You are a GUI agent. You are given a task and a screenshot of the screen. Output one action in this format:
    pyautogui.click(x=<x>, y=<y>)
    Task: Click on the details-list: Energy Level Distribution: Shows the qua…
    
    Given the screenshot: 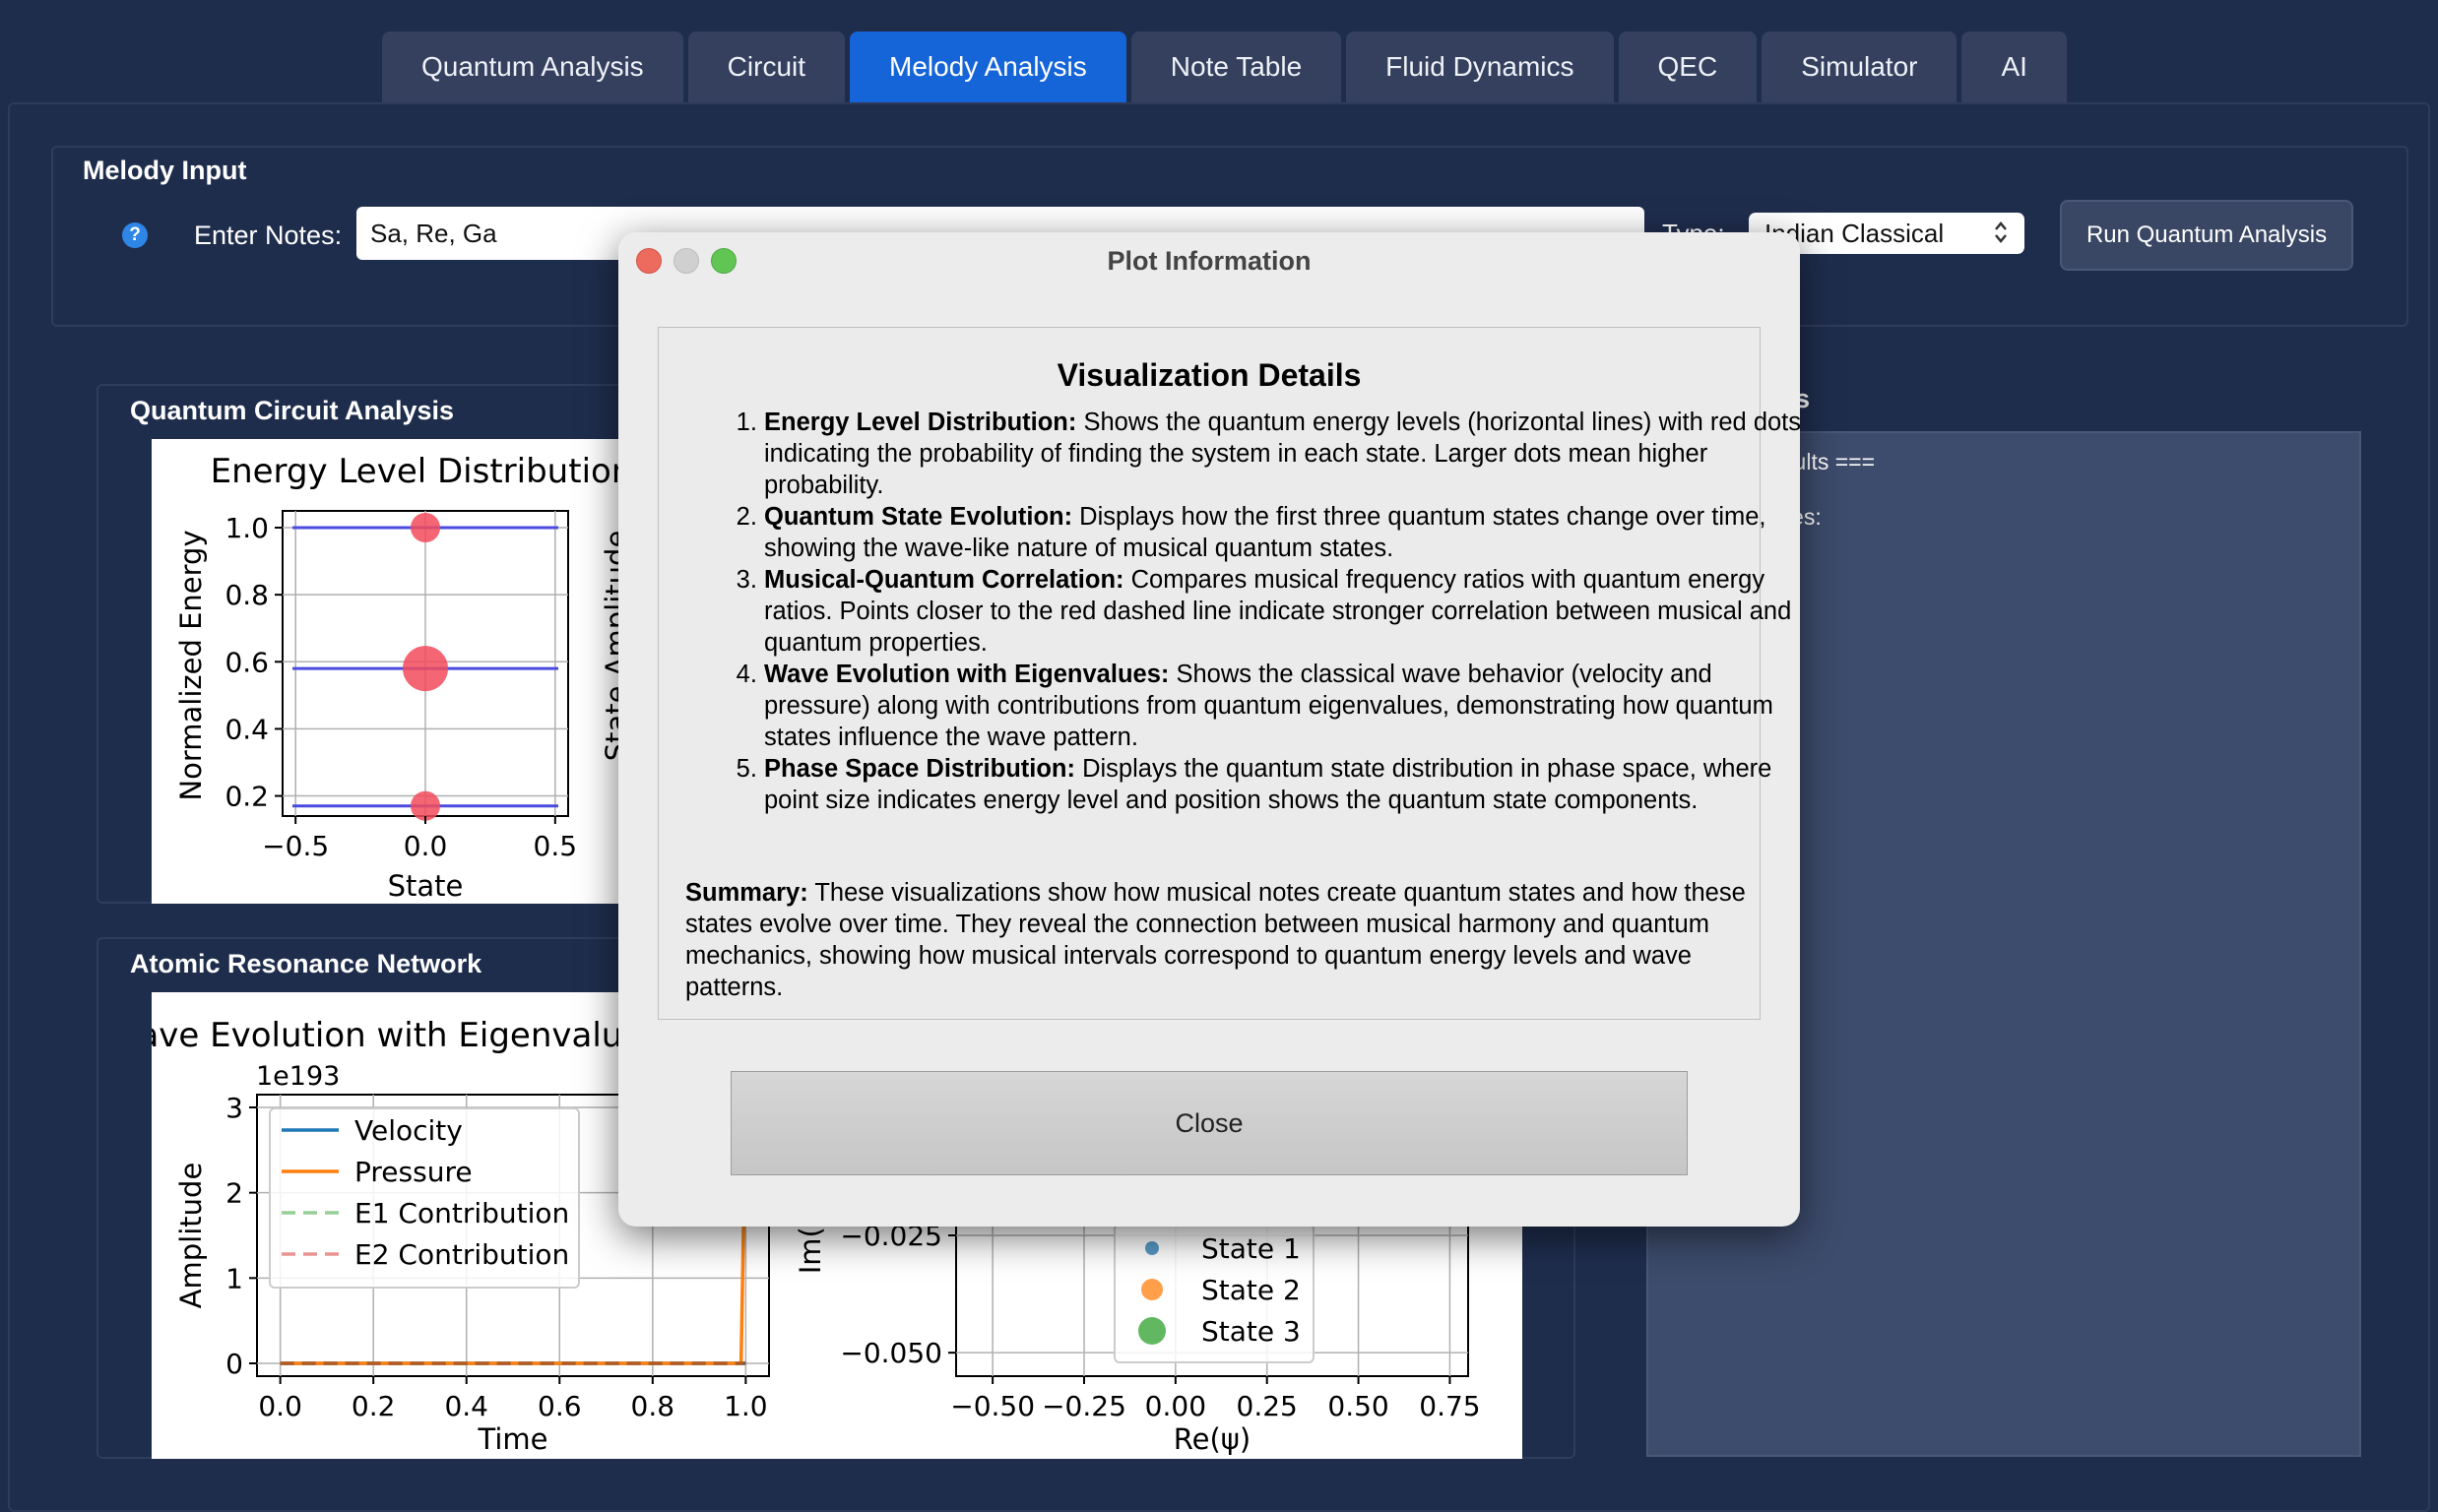 What is the action you would take?
    pyautogui.click(x=1243, y=611)
    